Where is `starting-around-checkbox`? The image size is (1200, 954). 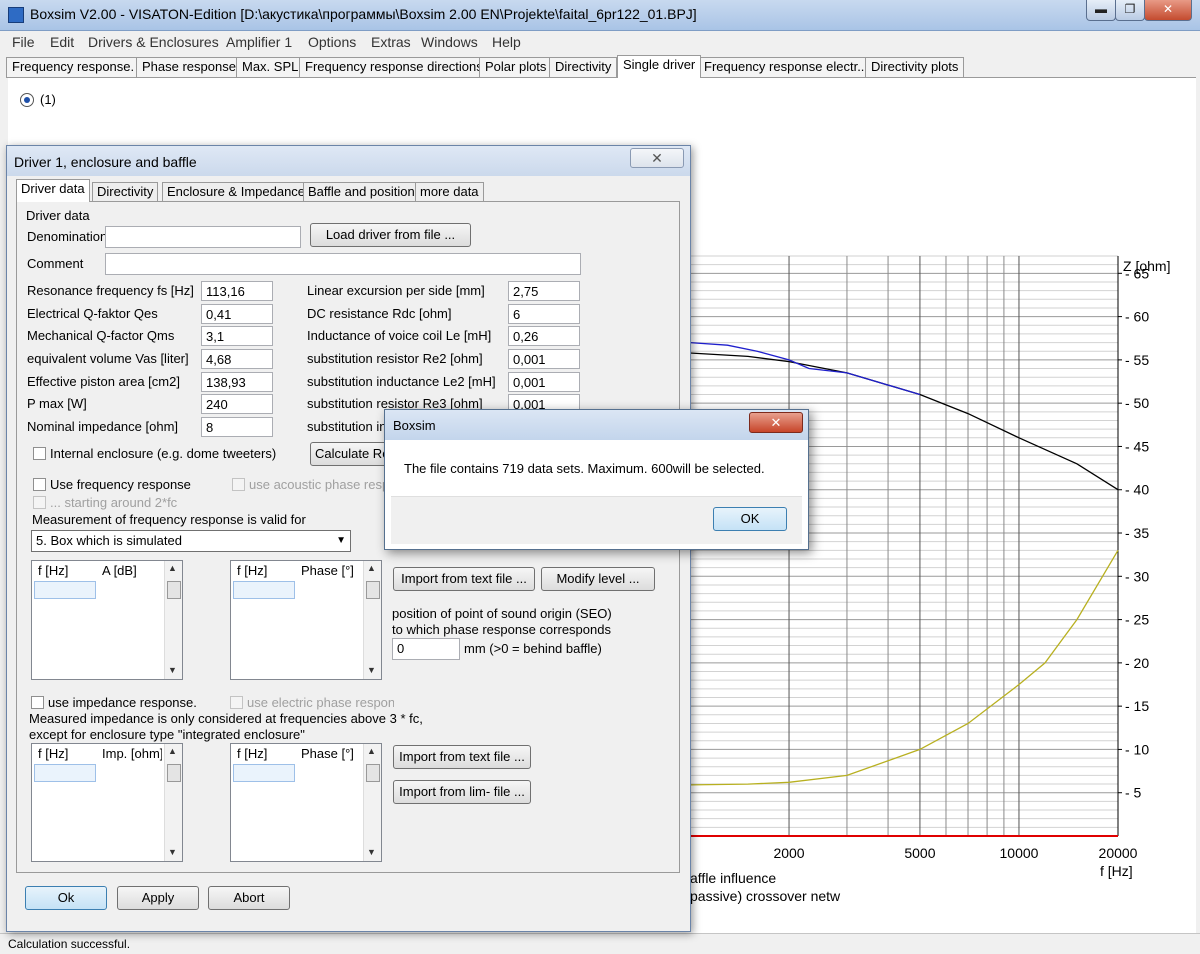 starting-around-checkbox is located at coordinates (39, 502).